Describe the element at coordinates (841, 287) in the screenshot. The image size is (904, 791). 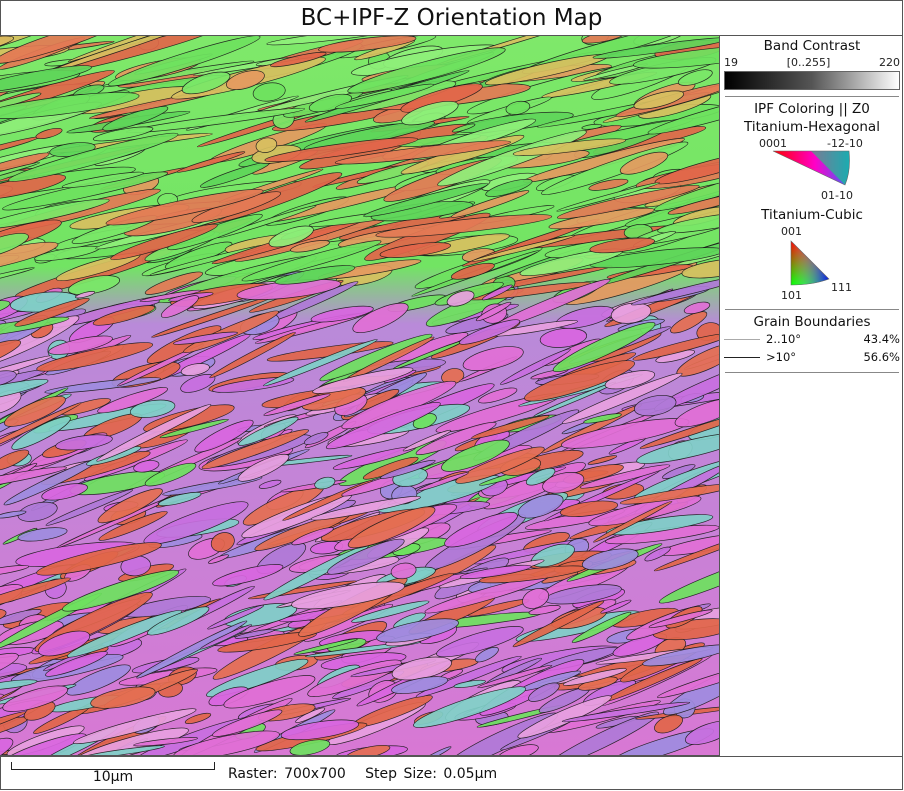
I see `cubic-label-111: 111` at that location.